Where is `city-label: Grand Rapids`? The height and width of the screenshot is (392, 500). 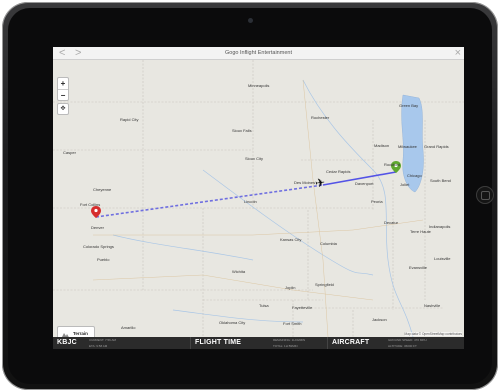
city-label: Grand Rapids is located at coordinates (436, 146).